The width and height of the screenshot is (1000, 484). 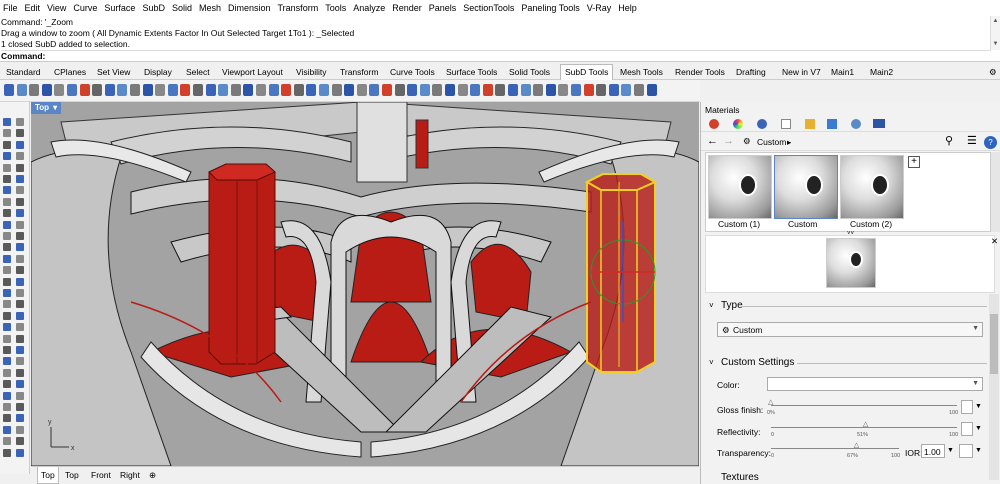 I want to click on menu-render: Render, so click(x=407, y=8).